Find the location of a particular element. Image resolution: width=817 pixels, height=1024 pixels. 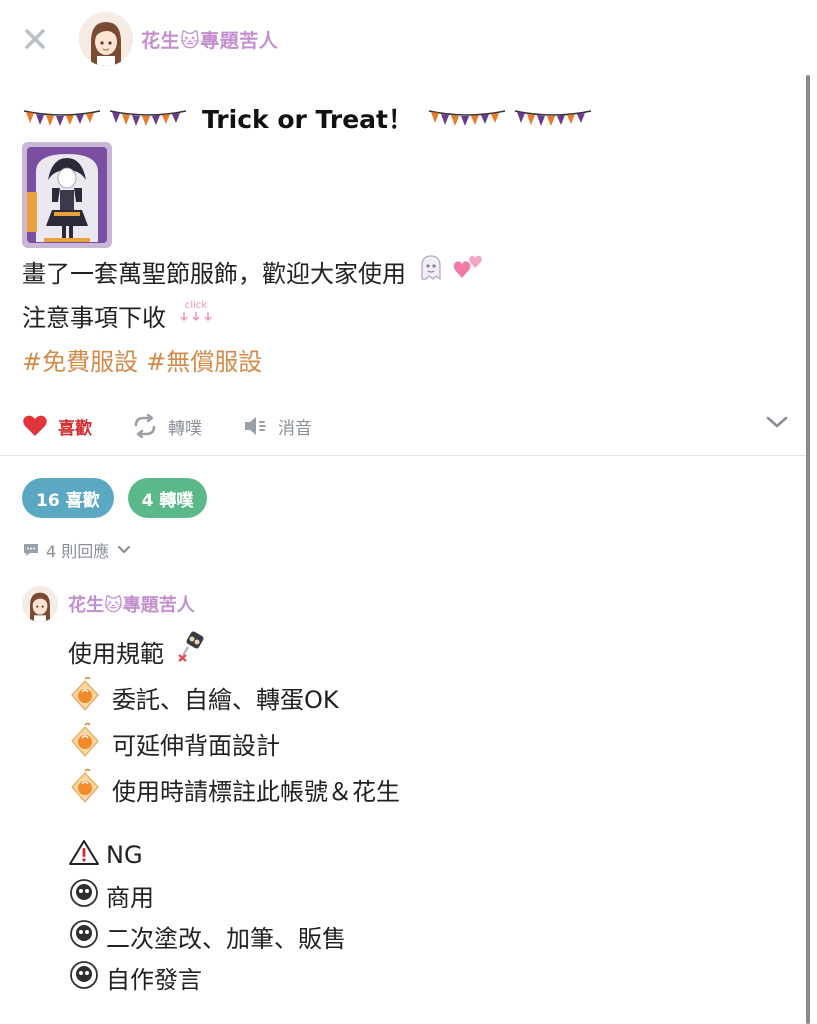

reply-header: 花生🐱專題苦人 is located at coordinates (108, 604).